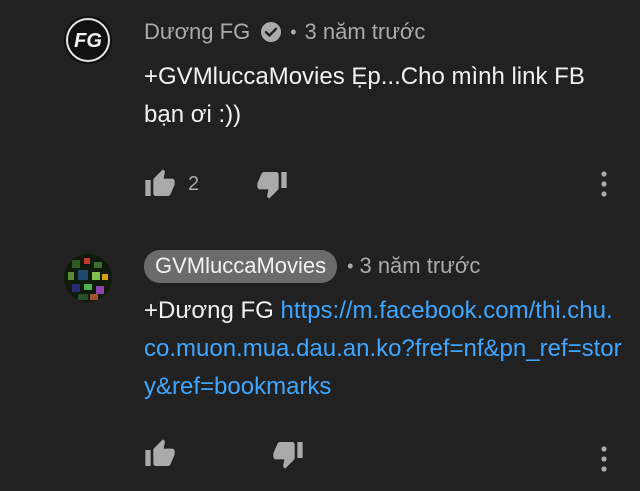 The height and width of the screenshot is (491, 640). What do you see at coordinates (224, 454) in the screenshot?
I see `comment-actions` at bounding box center [224, 454].